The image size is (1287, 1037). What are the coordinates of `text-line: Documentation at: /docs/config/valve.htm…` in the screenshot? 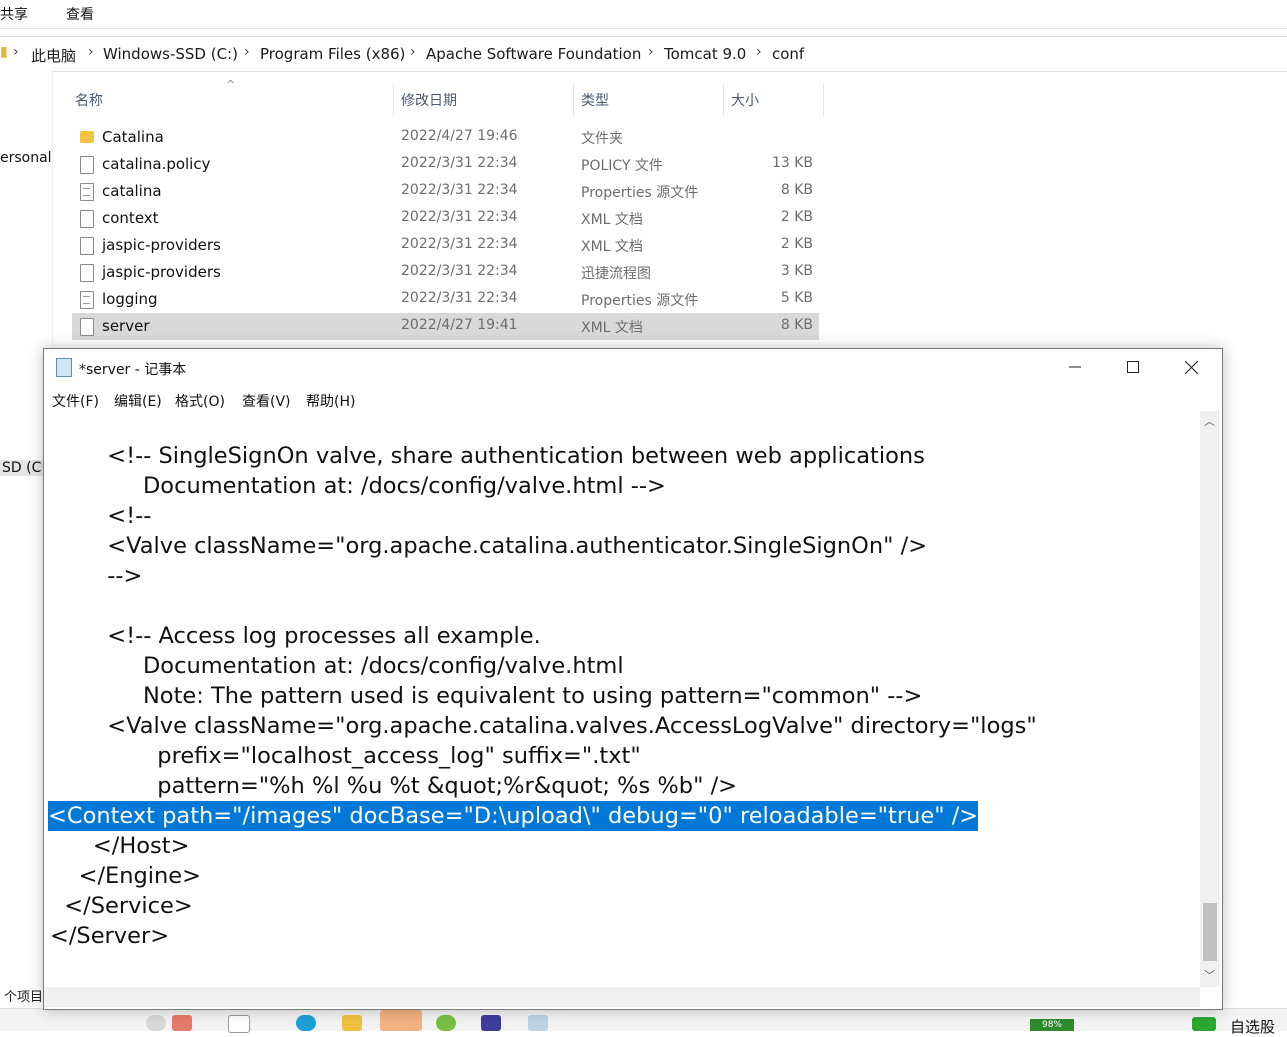 It's located at (358, 486).